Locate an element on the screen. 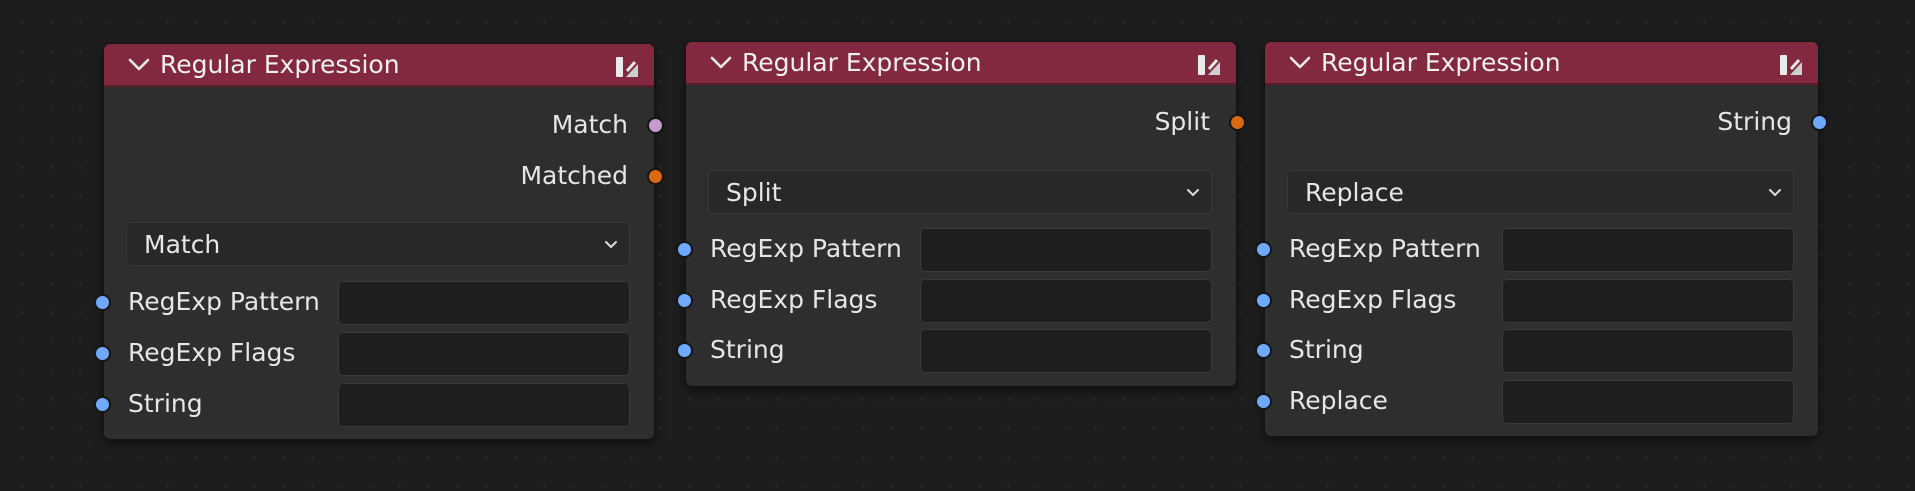 The width and height of the screenshot is (1915, 491). mode-dropdown-value: Match is located at coordinates (182, 244).